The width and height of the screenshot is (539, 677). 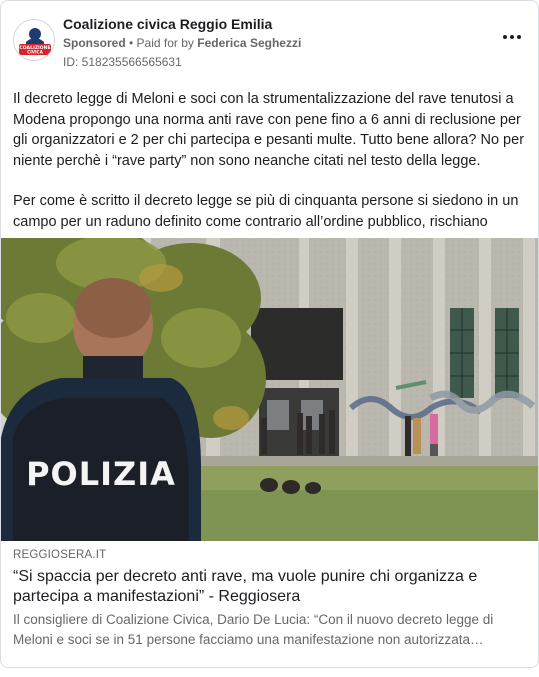 I want to click on paid-for-label: Paid for by, so click(x=167, y=43).